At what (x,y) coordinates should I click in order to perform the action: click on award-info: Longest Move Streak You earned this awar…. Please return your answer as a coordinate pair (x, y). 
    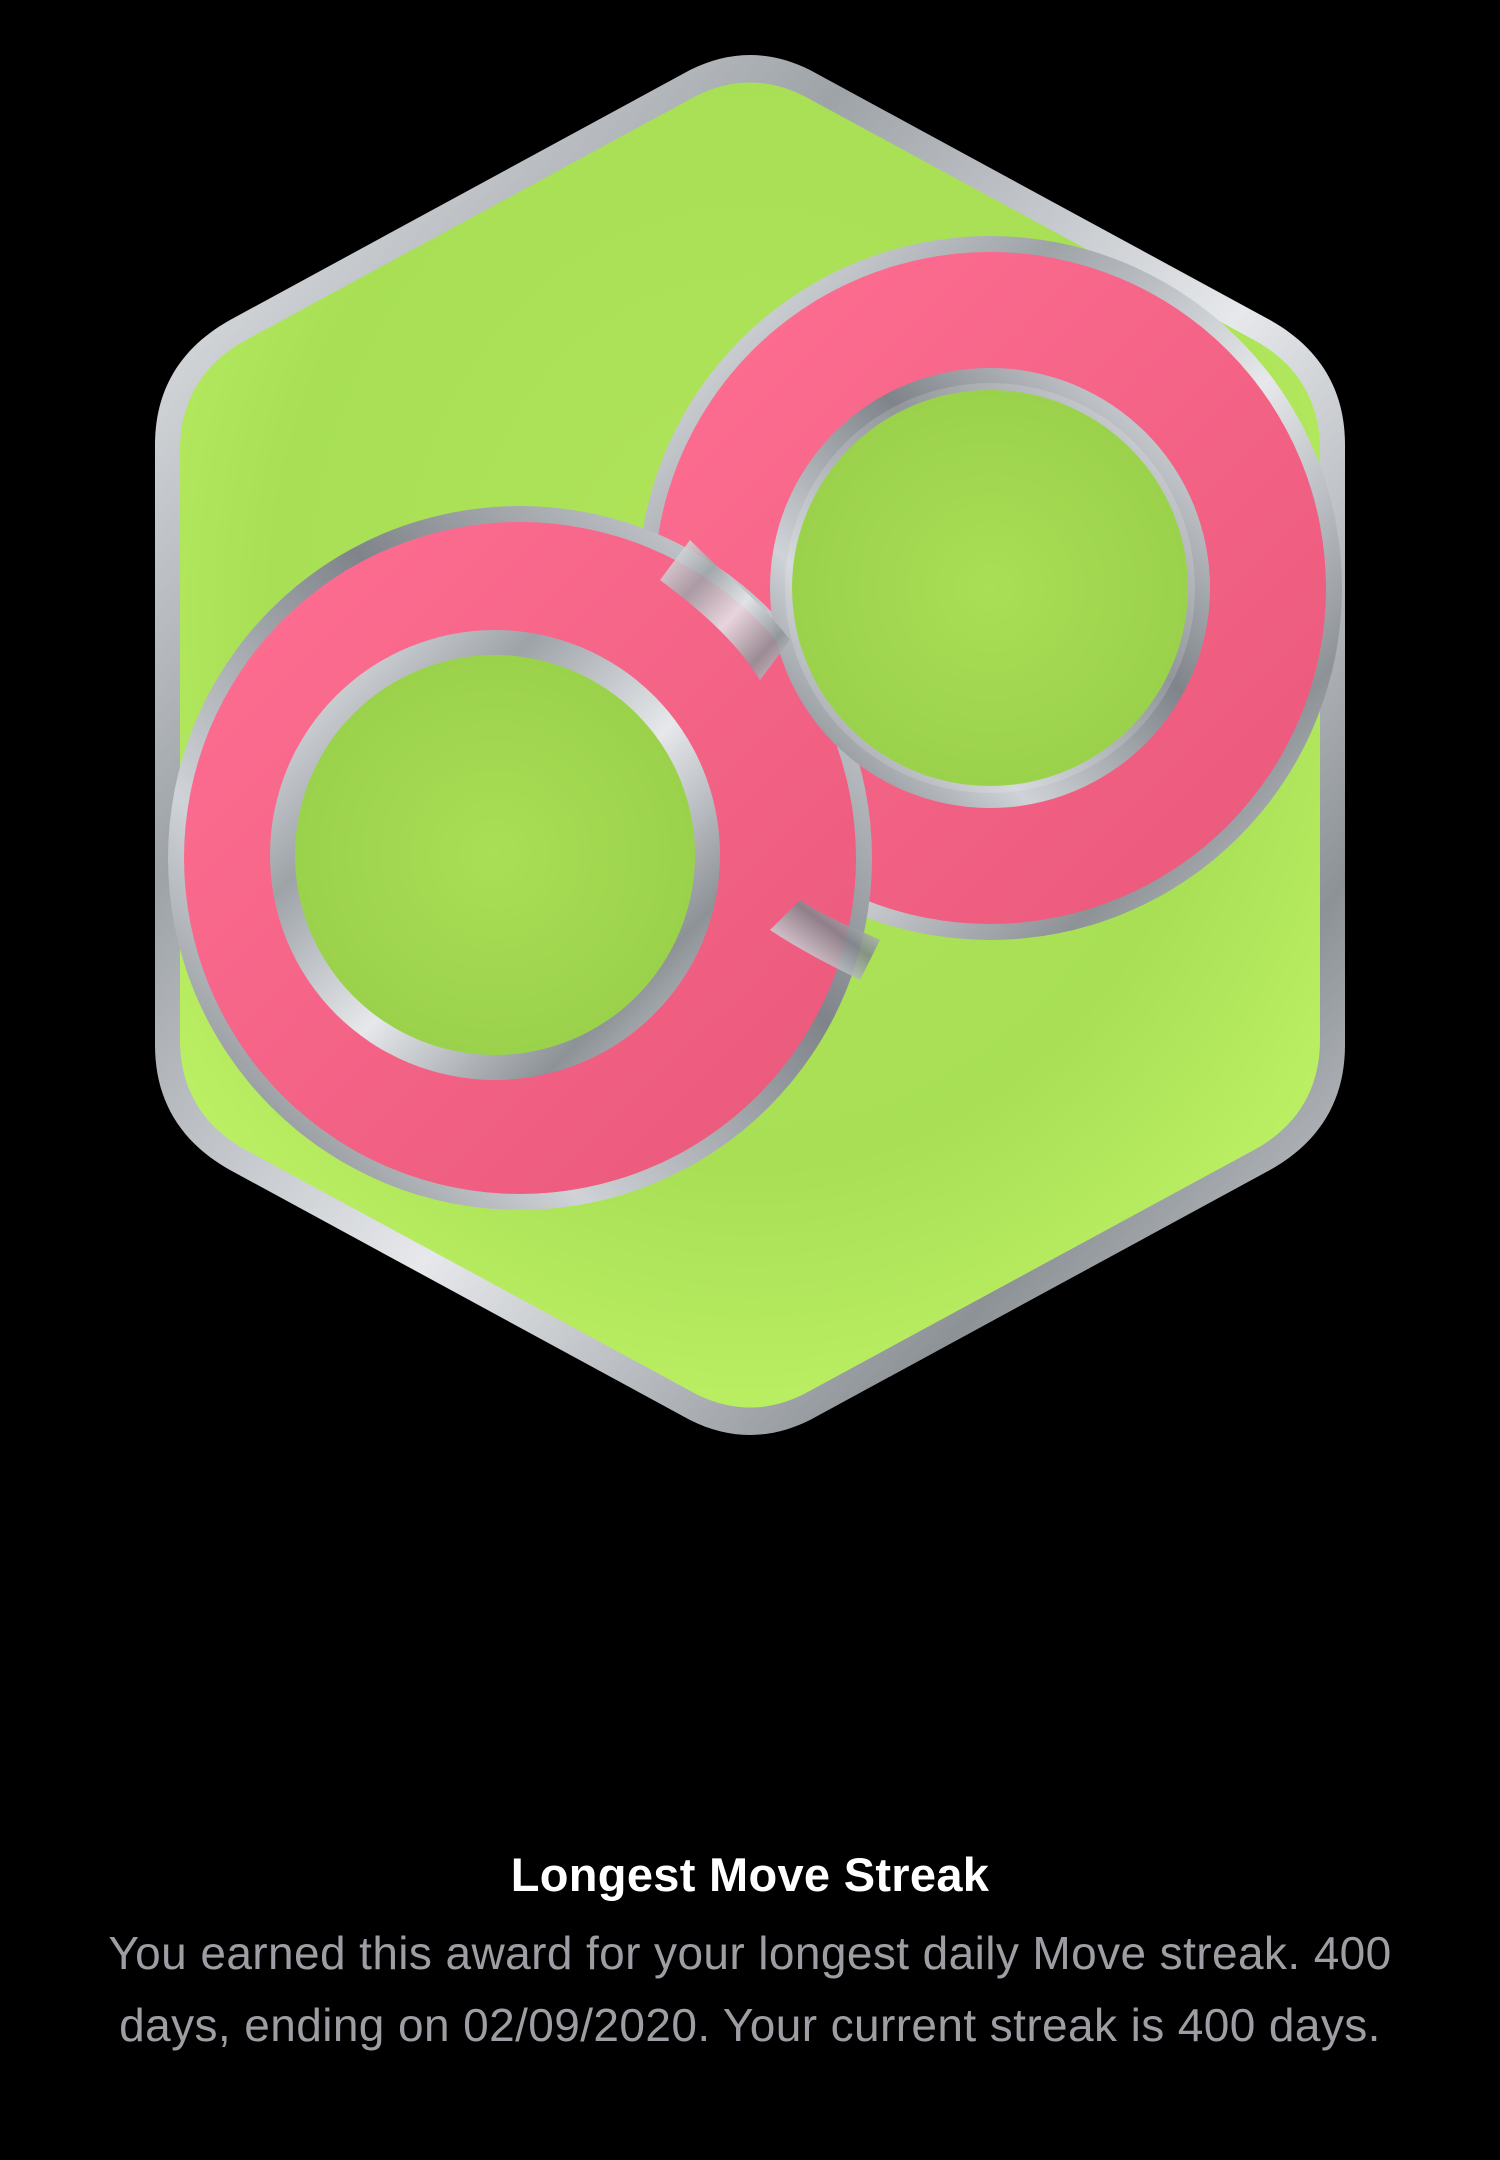
    Looking at the image, I should click on (750, 1953).